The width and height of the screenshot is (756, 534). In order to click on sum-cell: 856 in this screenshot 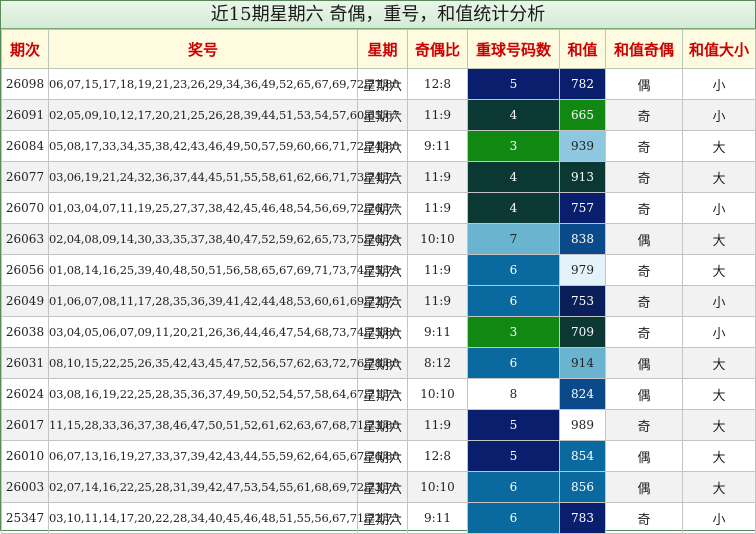, I will do `click(582, 487)`.